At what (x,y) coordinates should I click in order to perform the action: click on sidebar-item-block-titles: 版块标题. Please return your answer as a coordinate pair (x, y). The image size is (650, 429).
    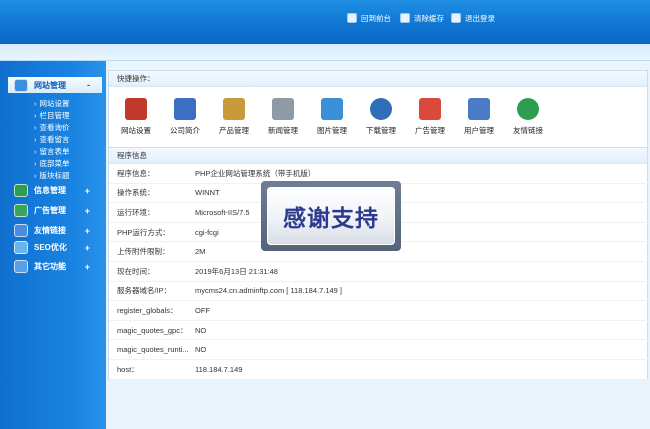
    Looking at the image, I should click on (52, 175).